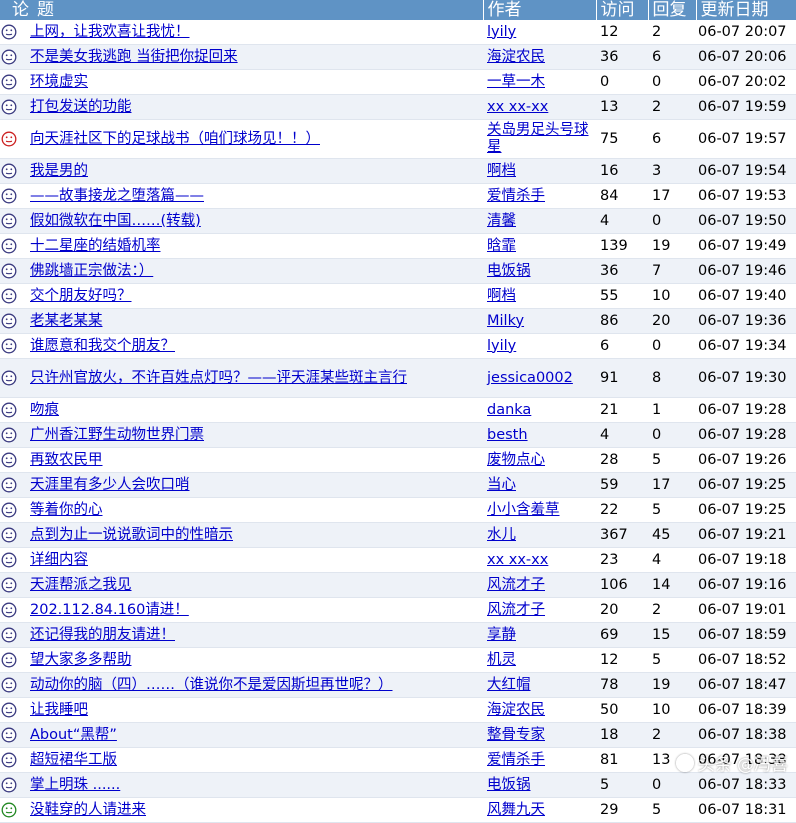 This screenshot has width=796, height=823. What do you see at coordinates (66, 321) in the screenshot?
I see `thread-title-link: 老某老某某` at bounding box center [66, 321].